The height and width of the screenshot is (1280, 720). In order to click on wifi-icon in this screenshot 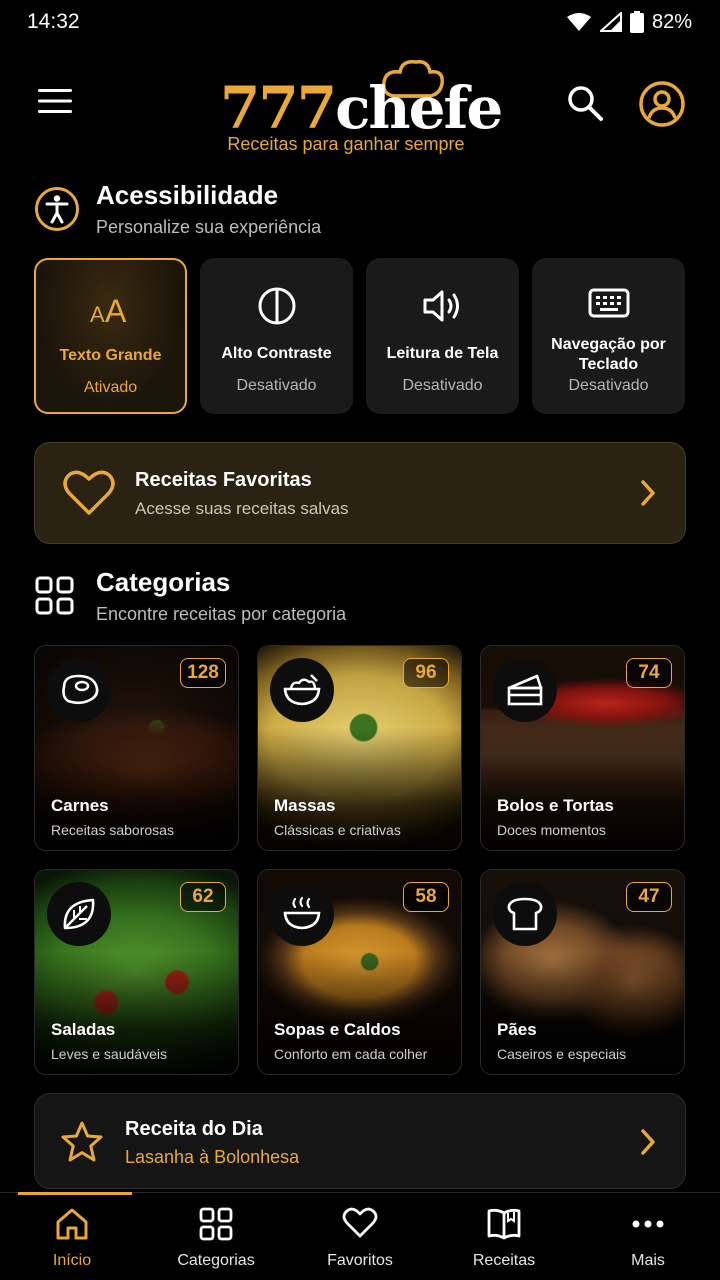, I will do `click(578, 22)`.